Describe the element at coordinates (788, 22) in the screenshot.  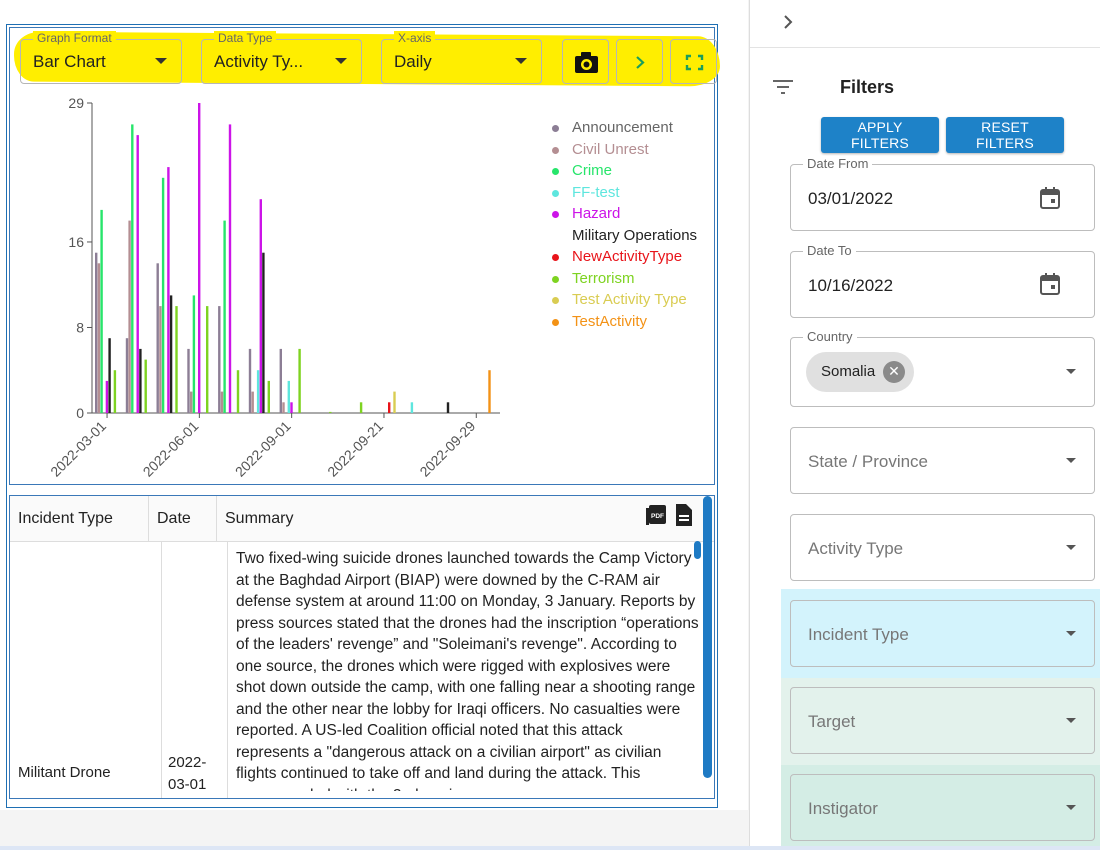
I see `chevron-right-icon` at that location.